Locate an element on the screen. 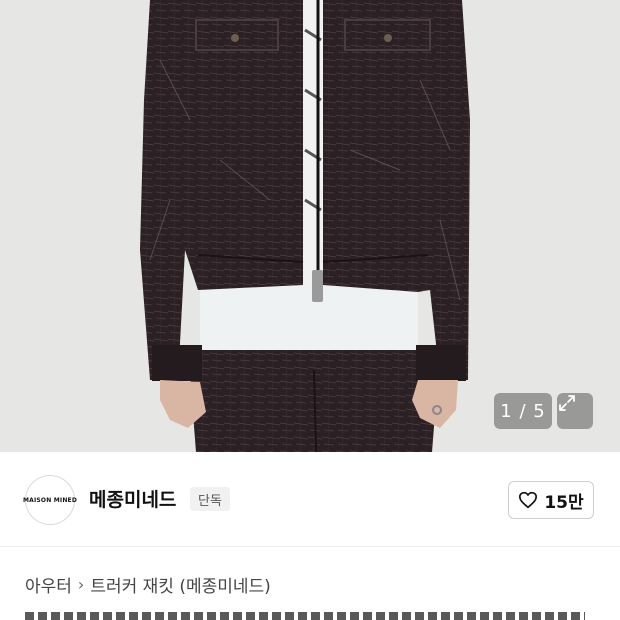  breadcrumb-item: 트러커 재킷 (메종미네드) is located at coordinates (180, 584).